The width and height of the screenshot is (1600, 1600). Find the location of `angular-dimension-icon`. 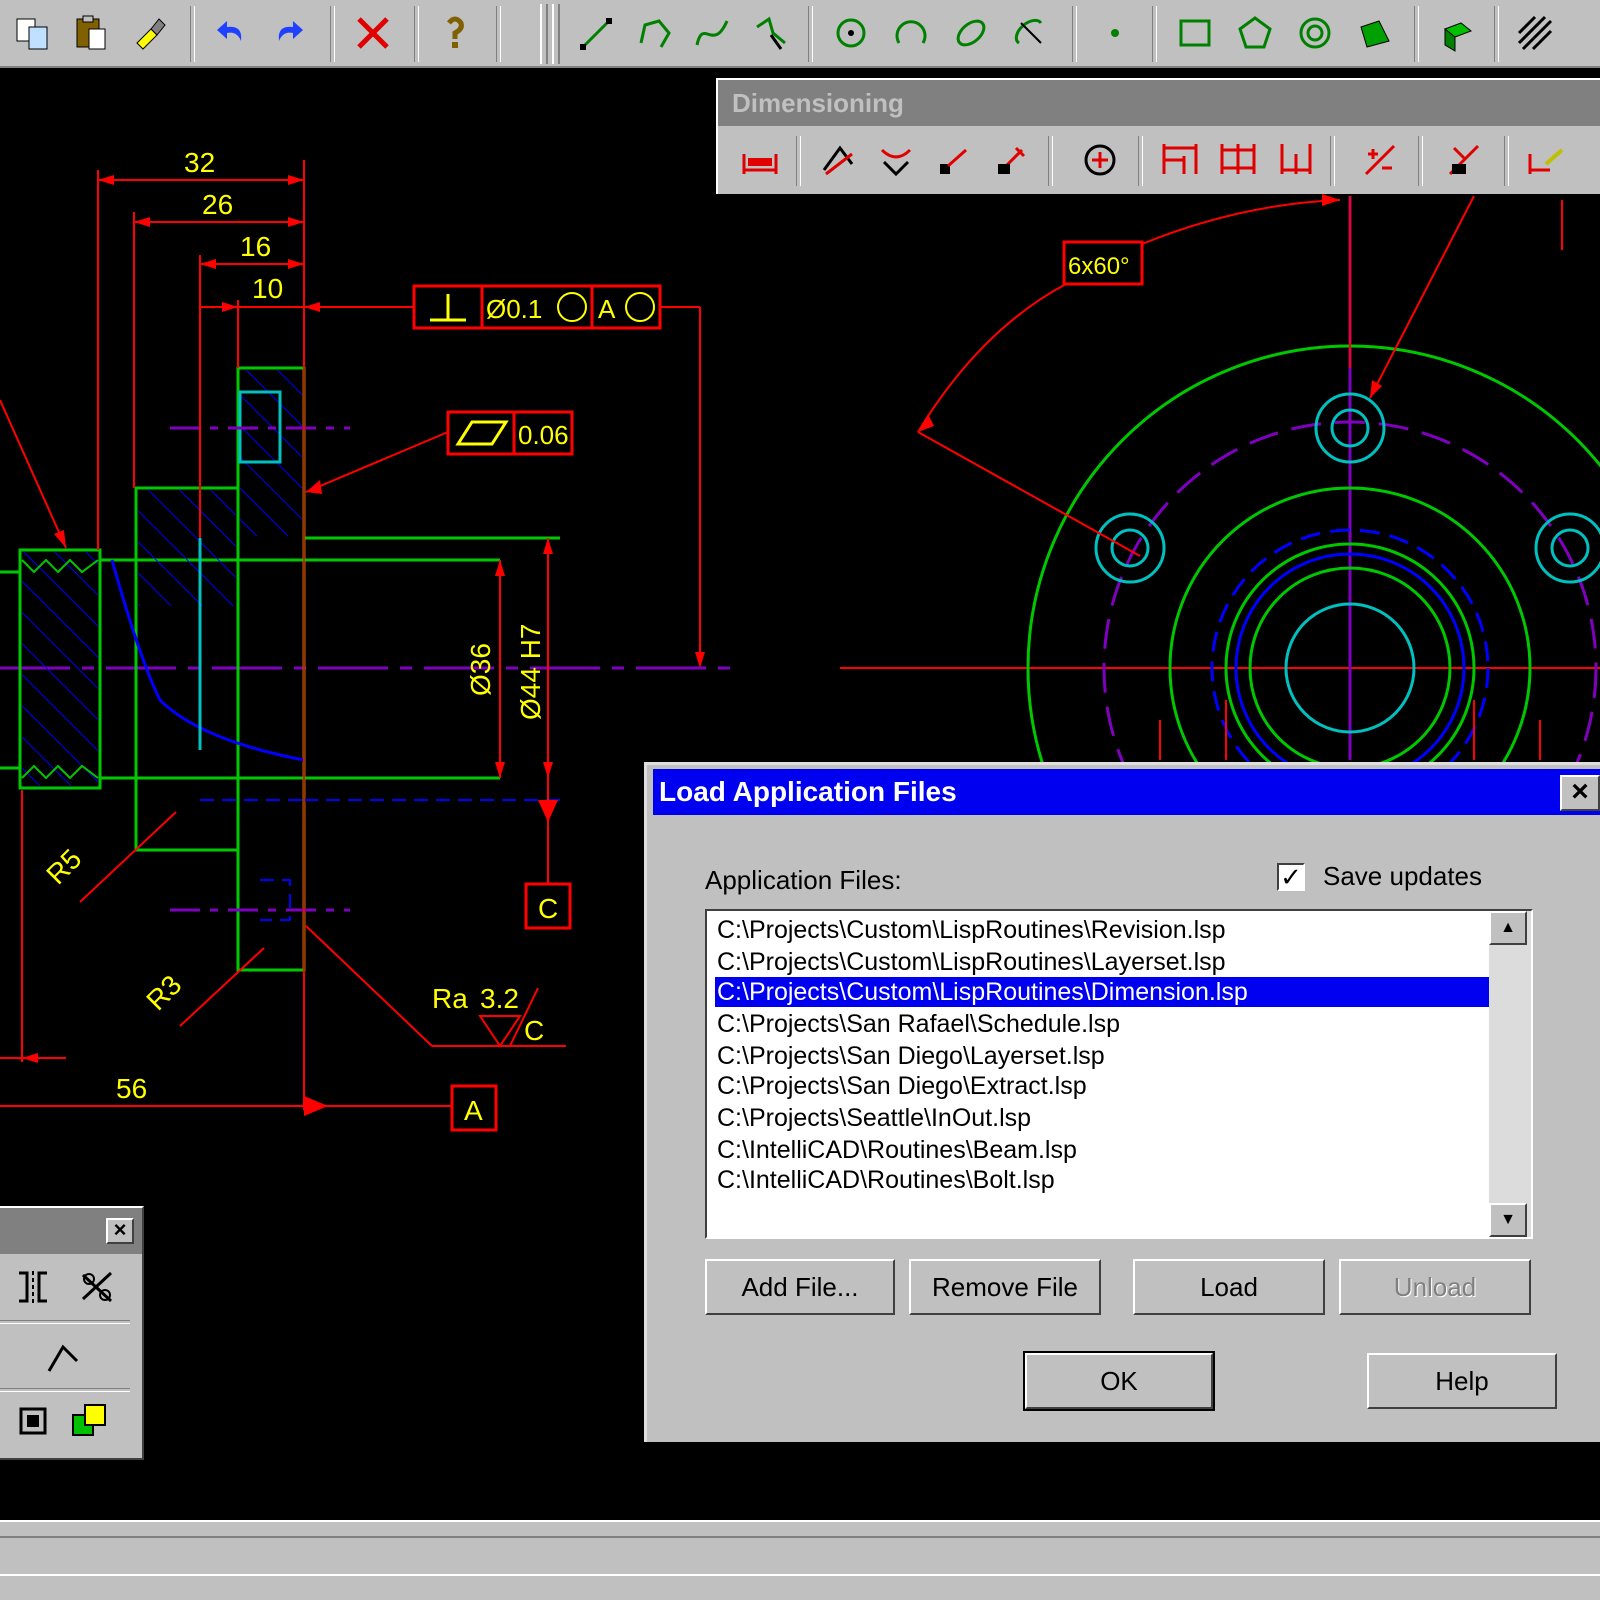

angular-dimension-icon is located at coordinates (896, 160).